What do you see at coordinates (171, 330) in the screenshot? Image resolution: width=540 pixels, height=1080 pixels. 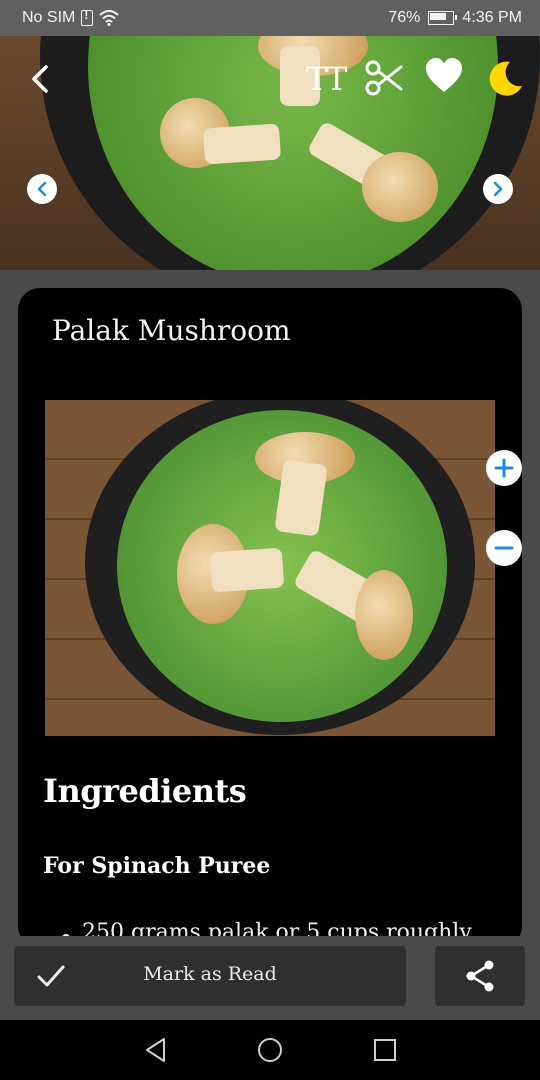 I see `recipe-title: Palak Mushroom` at bounding box center [171, 330].